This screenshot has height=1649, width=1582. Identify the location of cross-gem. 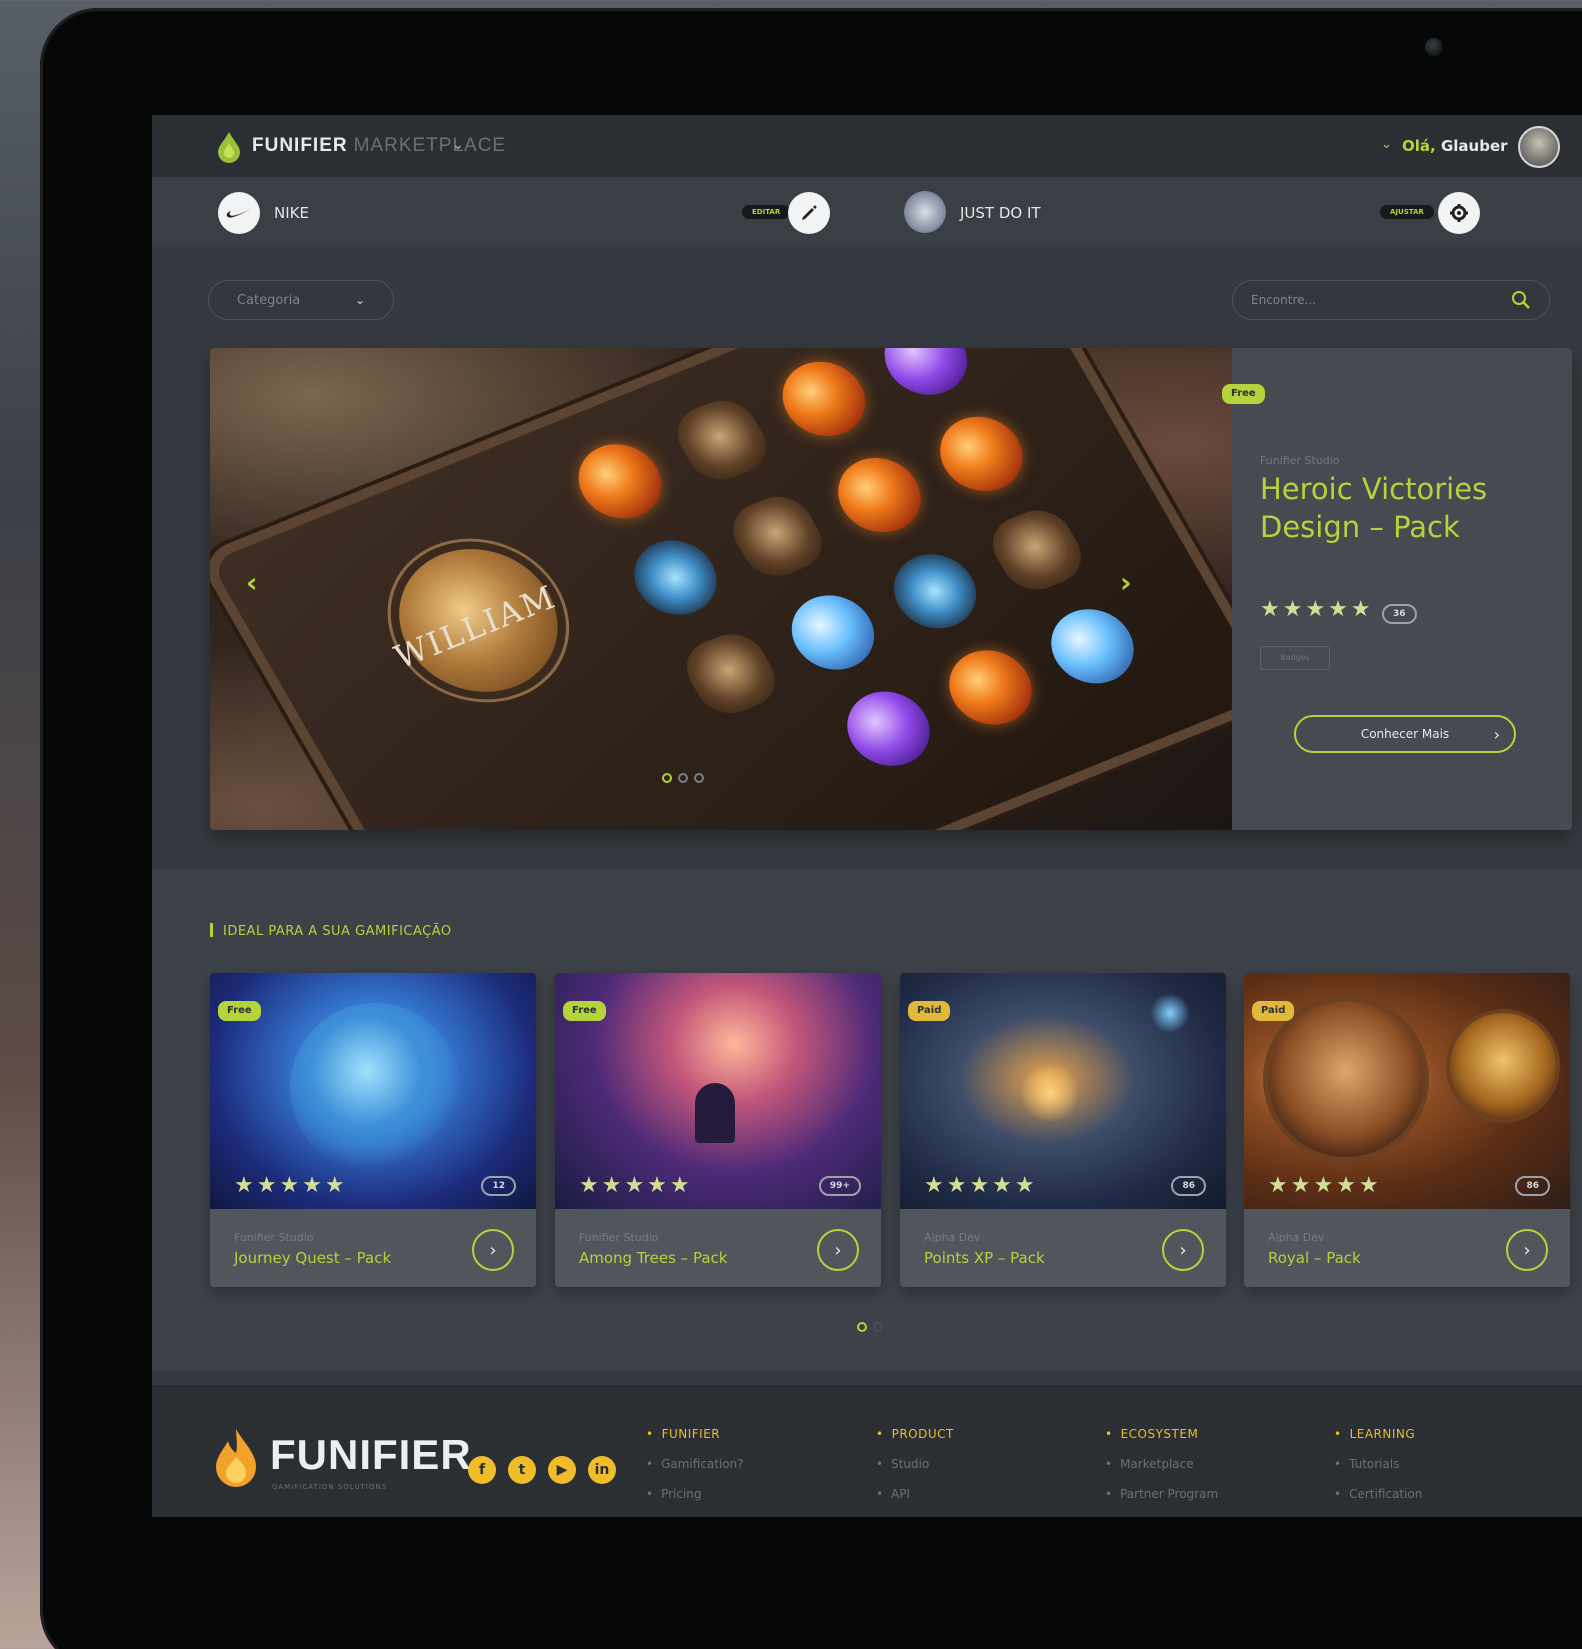
(935, 591).